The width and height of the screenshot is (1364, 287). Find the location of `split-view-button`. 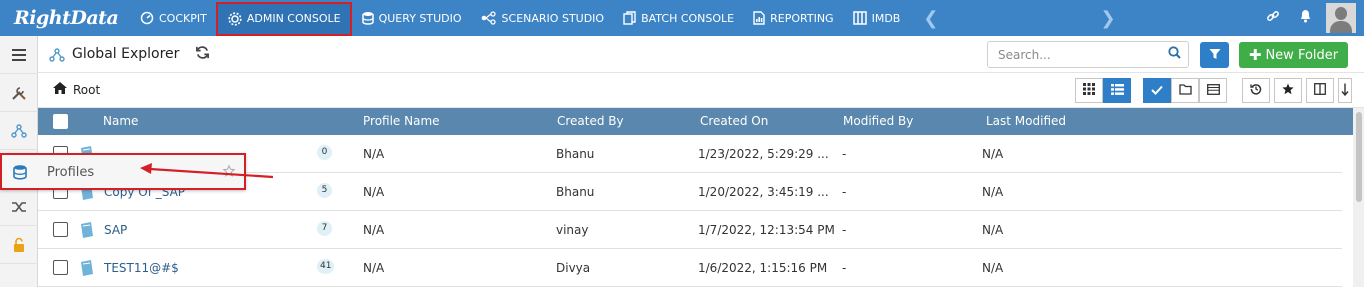

split-view-button is located at coordinates (1320, 90).